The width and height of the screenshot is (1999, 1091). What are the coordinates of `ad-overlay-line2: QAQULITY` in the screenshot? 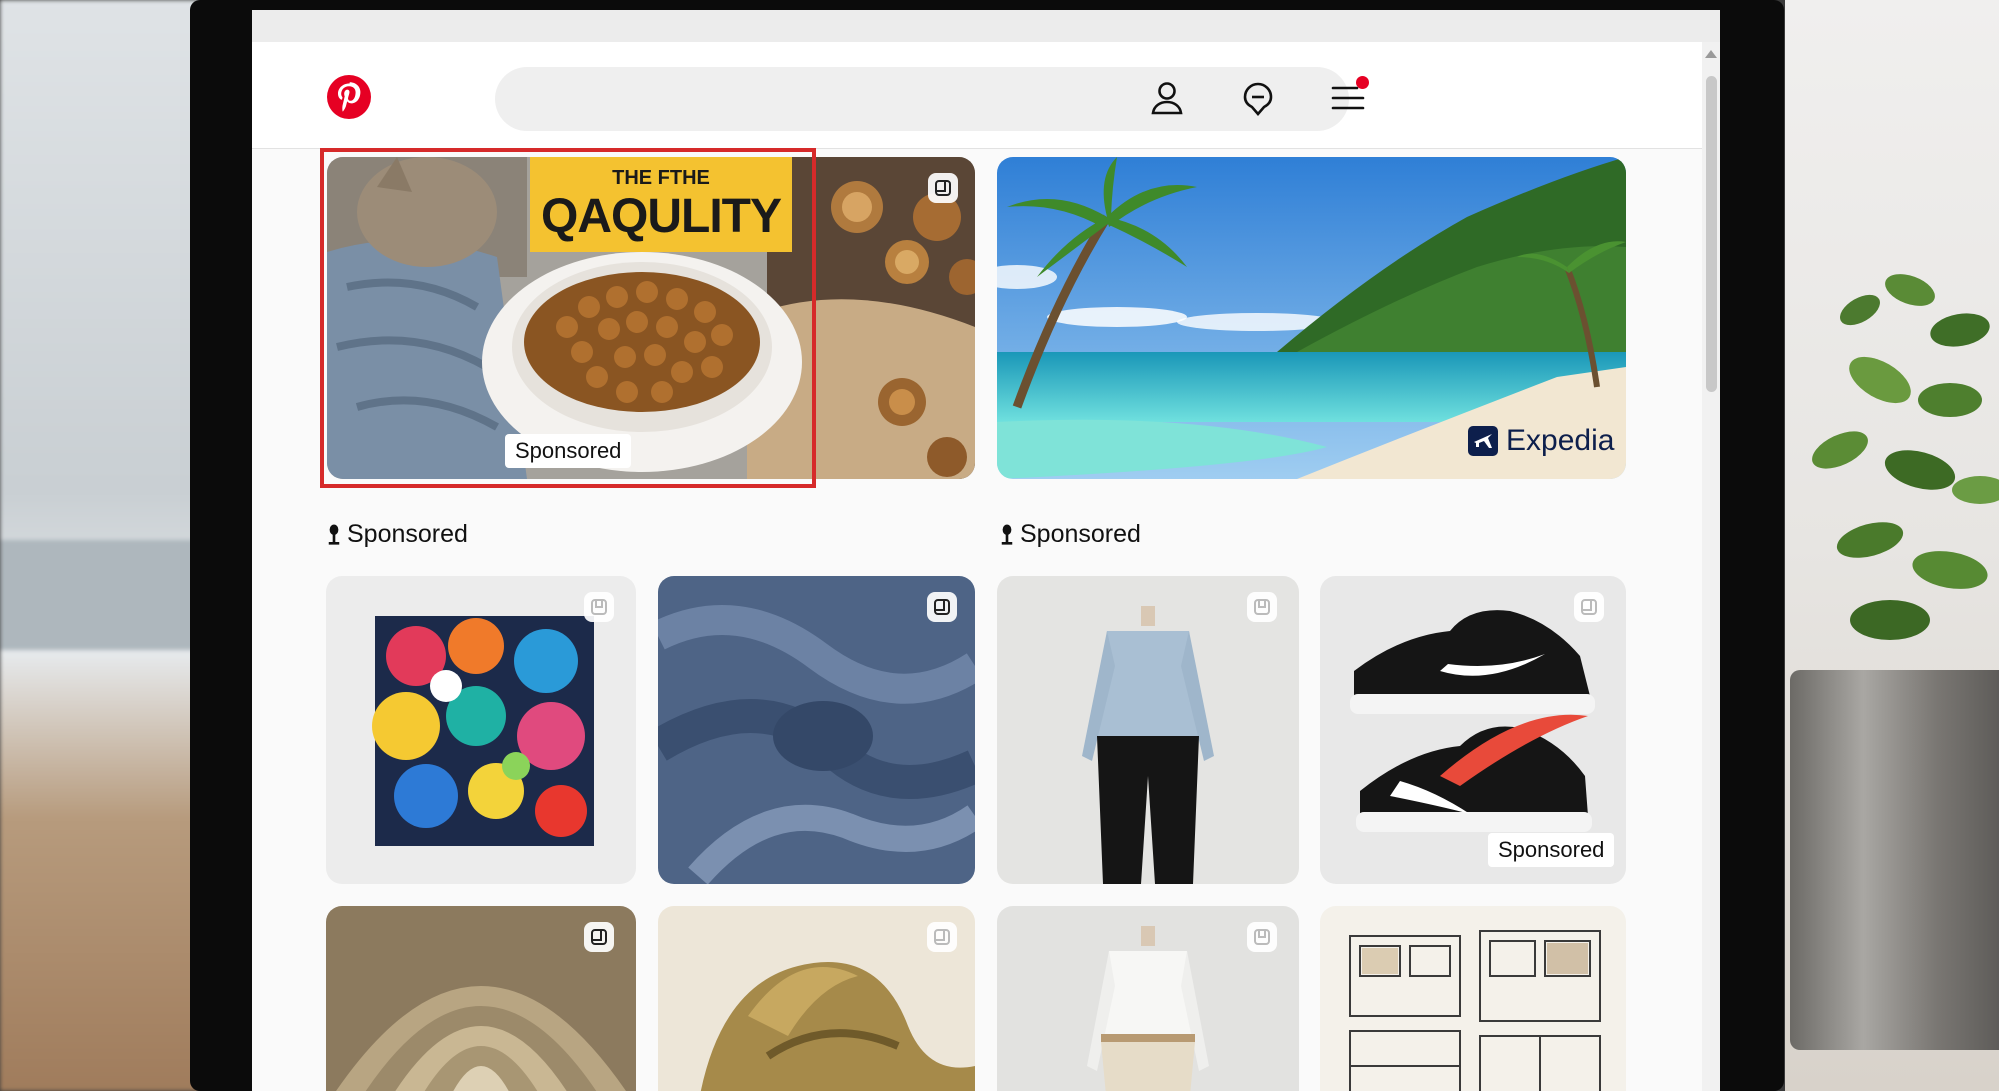 It's located at (661, 216).